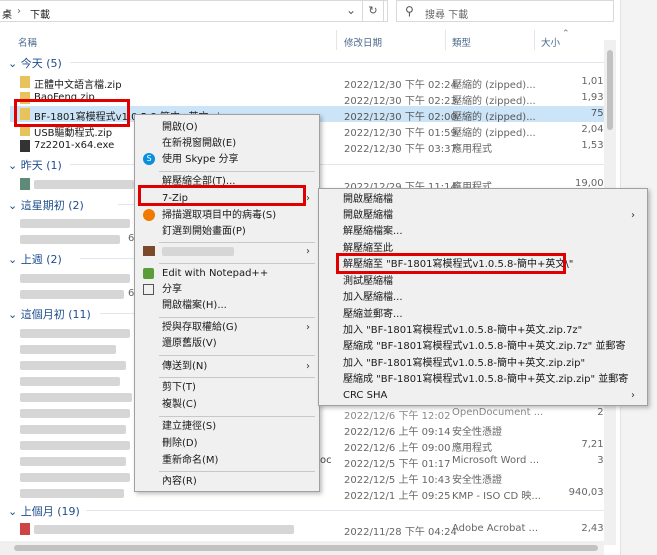 The height and width of the screenshot is (555, 657). Describe the element at coordinates (25, 529) in the screenshot. I see `pdf-icon` at that location.